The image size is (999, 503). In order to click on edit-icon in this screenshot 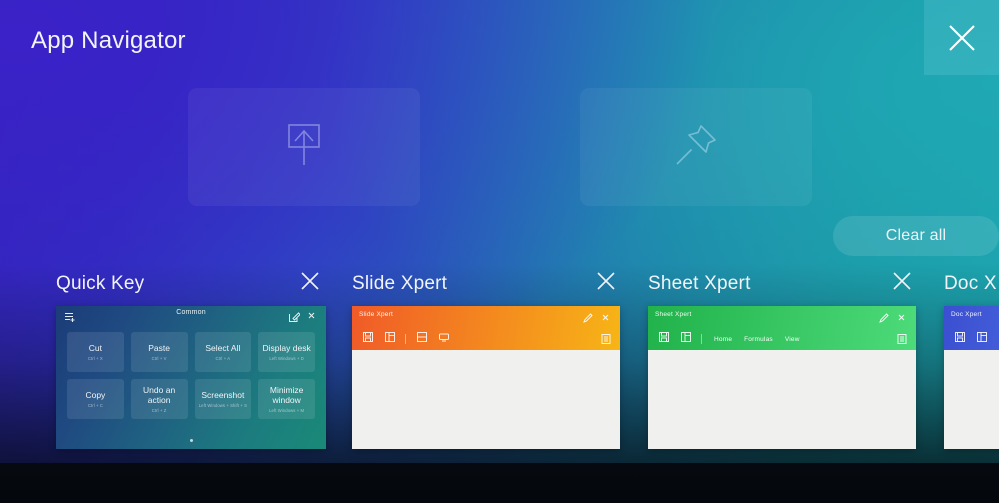, I will do `click(294, 319)`.